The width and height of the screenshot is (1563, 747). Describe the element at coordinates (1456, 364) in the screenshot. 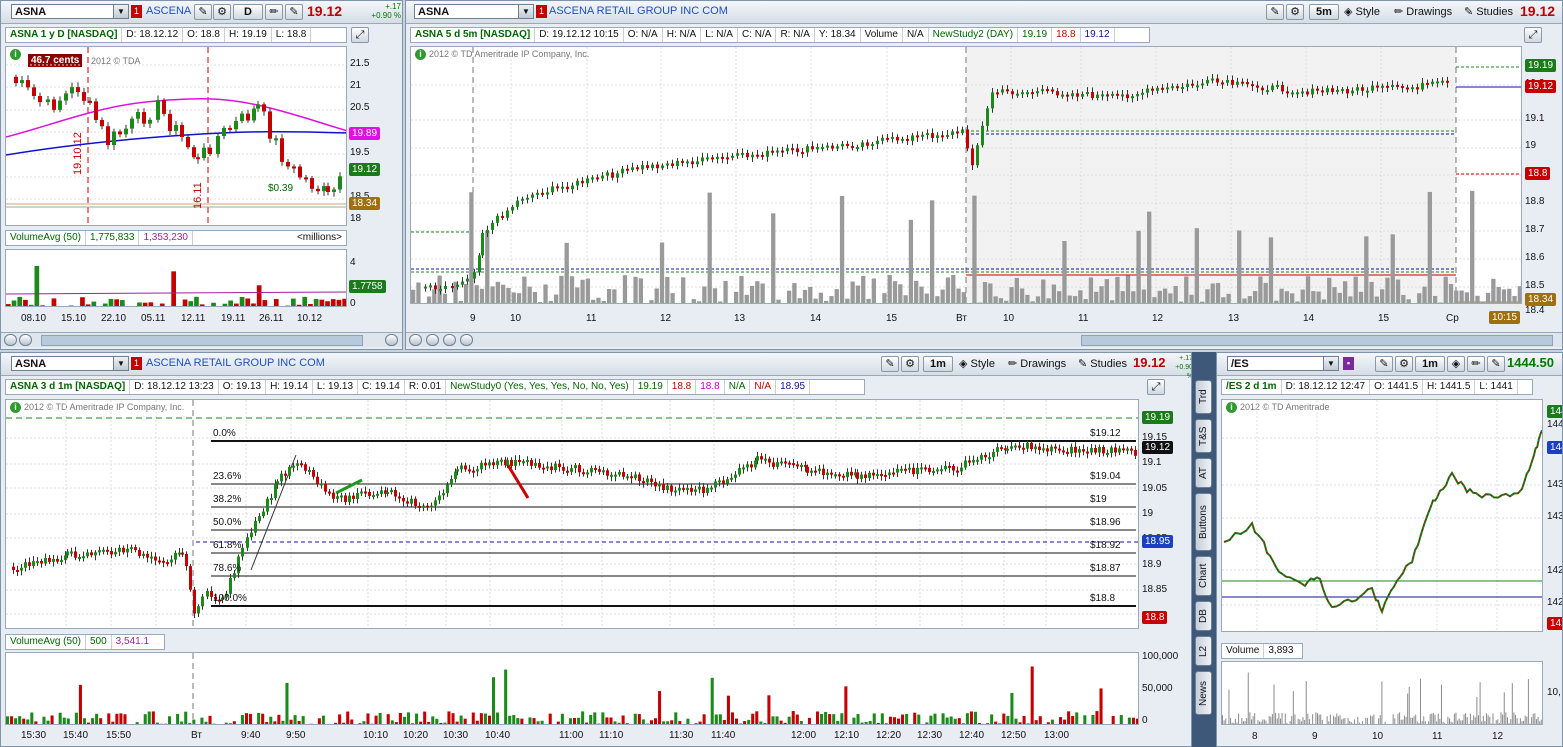

I see `palette-icon: ◈` at that location.